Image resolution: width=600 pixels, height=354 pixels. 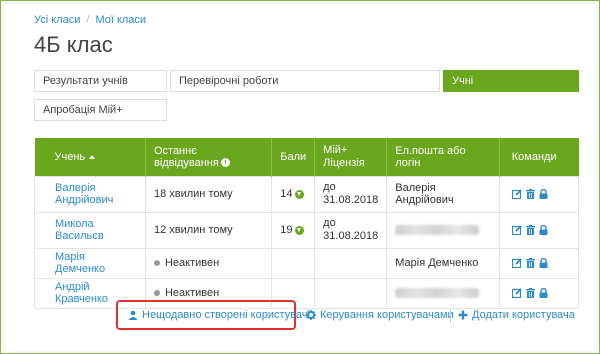 I want to click on recent-users-label: Нещодавно створені користувачі, so click(x=226, y=315).